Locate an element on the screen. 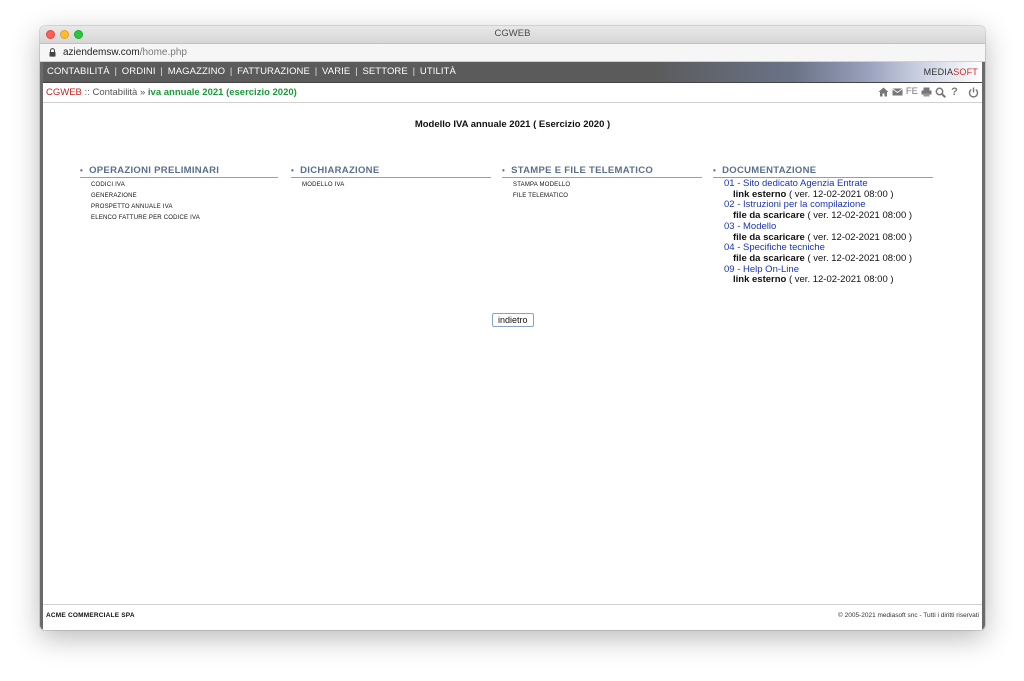 The width and height of the screenshot is (1024, 681). link-modello-iva: MODELLO IVA is located at coordinates (396, 185).